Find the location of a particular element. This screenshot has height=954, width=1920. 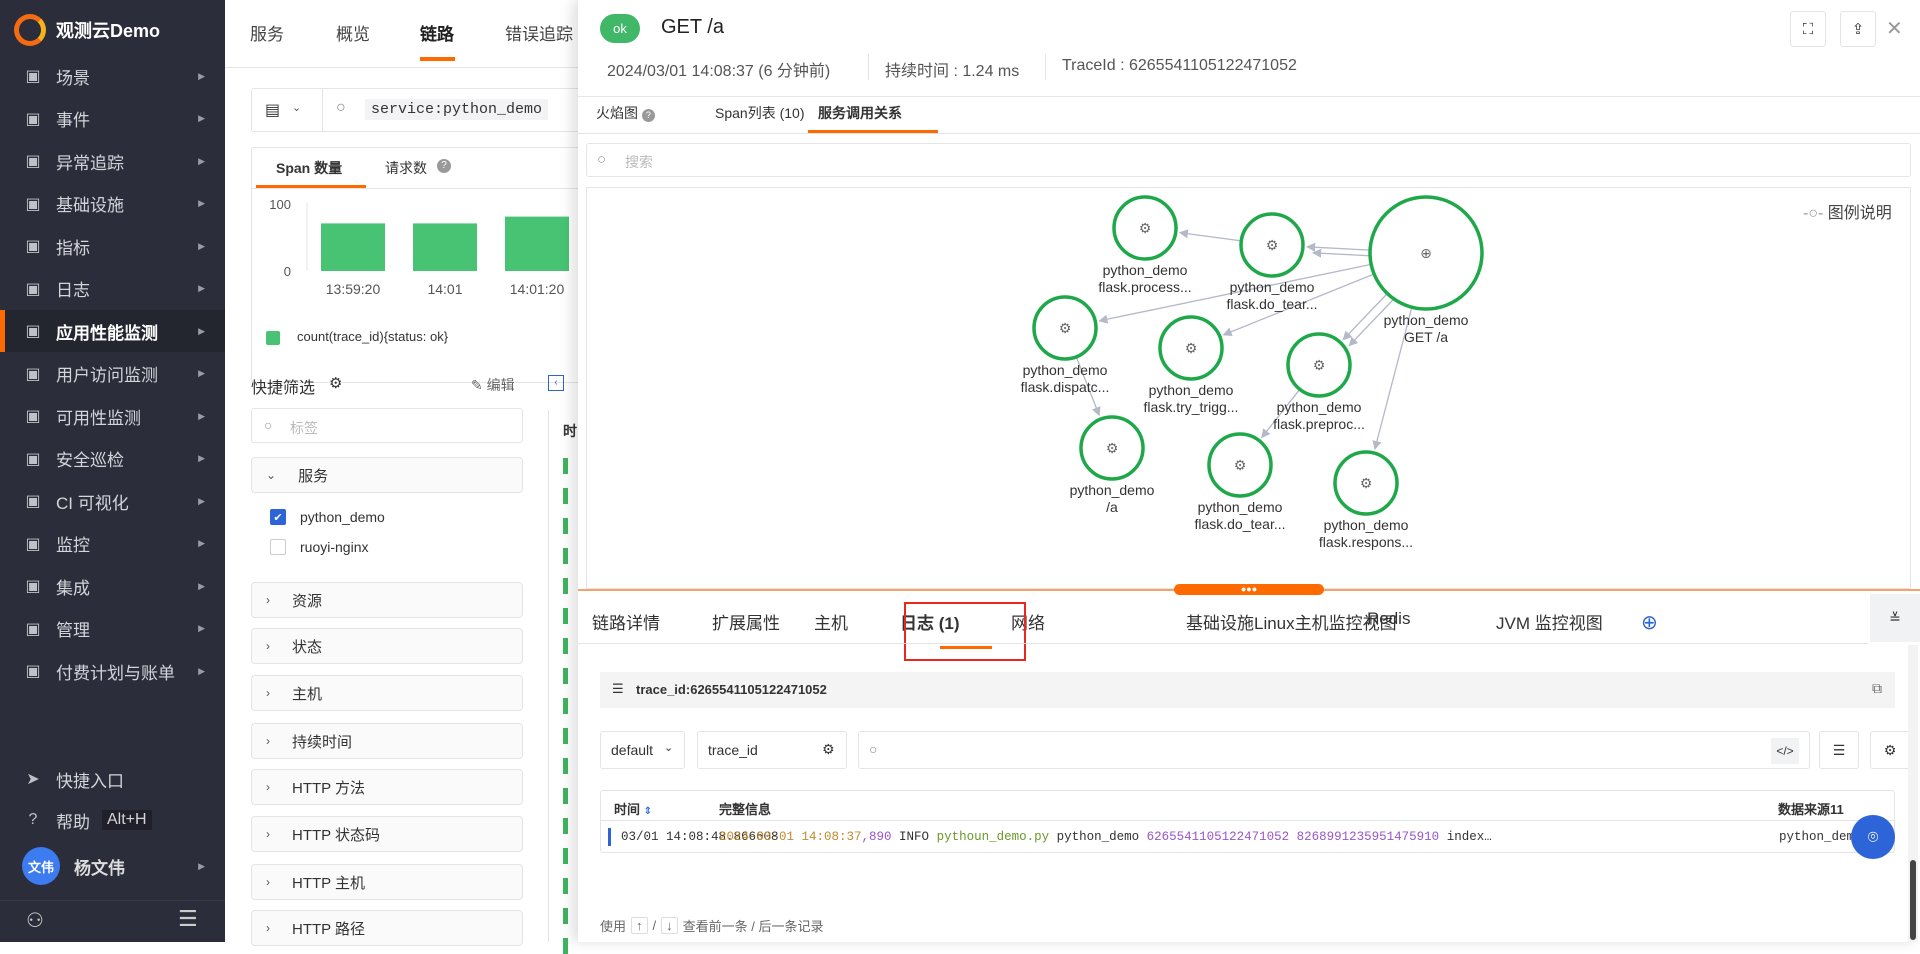

sidebar-item-8: ▣ 可用性监测 ▶ is located at coordinates (112, 416).